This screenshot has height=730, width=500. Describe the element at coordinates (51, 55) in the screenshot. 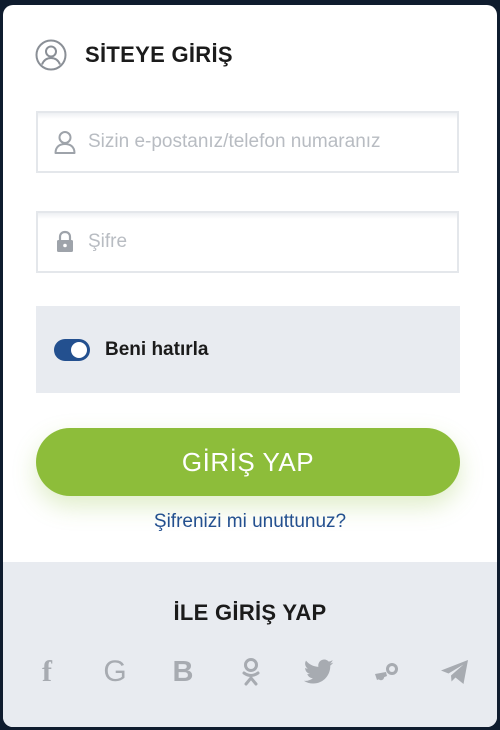

I see `user-circle-icon` at that location.